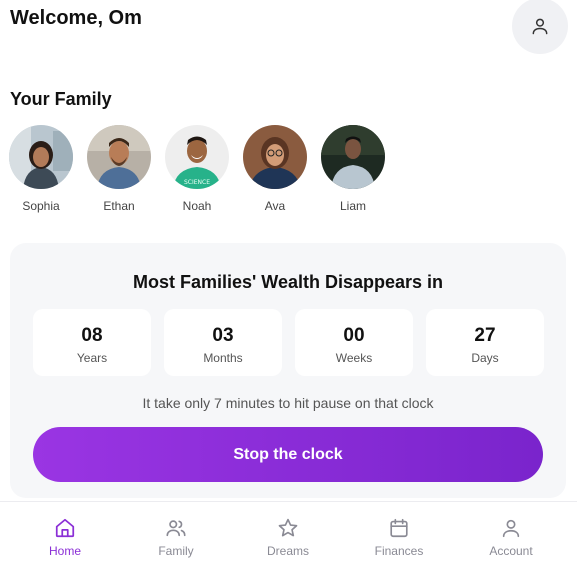 This screenshot has height=573, width=577. I want to click on family-member-liam: Liam, so click(353, 169).